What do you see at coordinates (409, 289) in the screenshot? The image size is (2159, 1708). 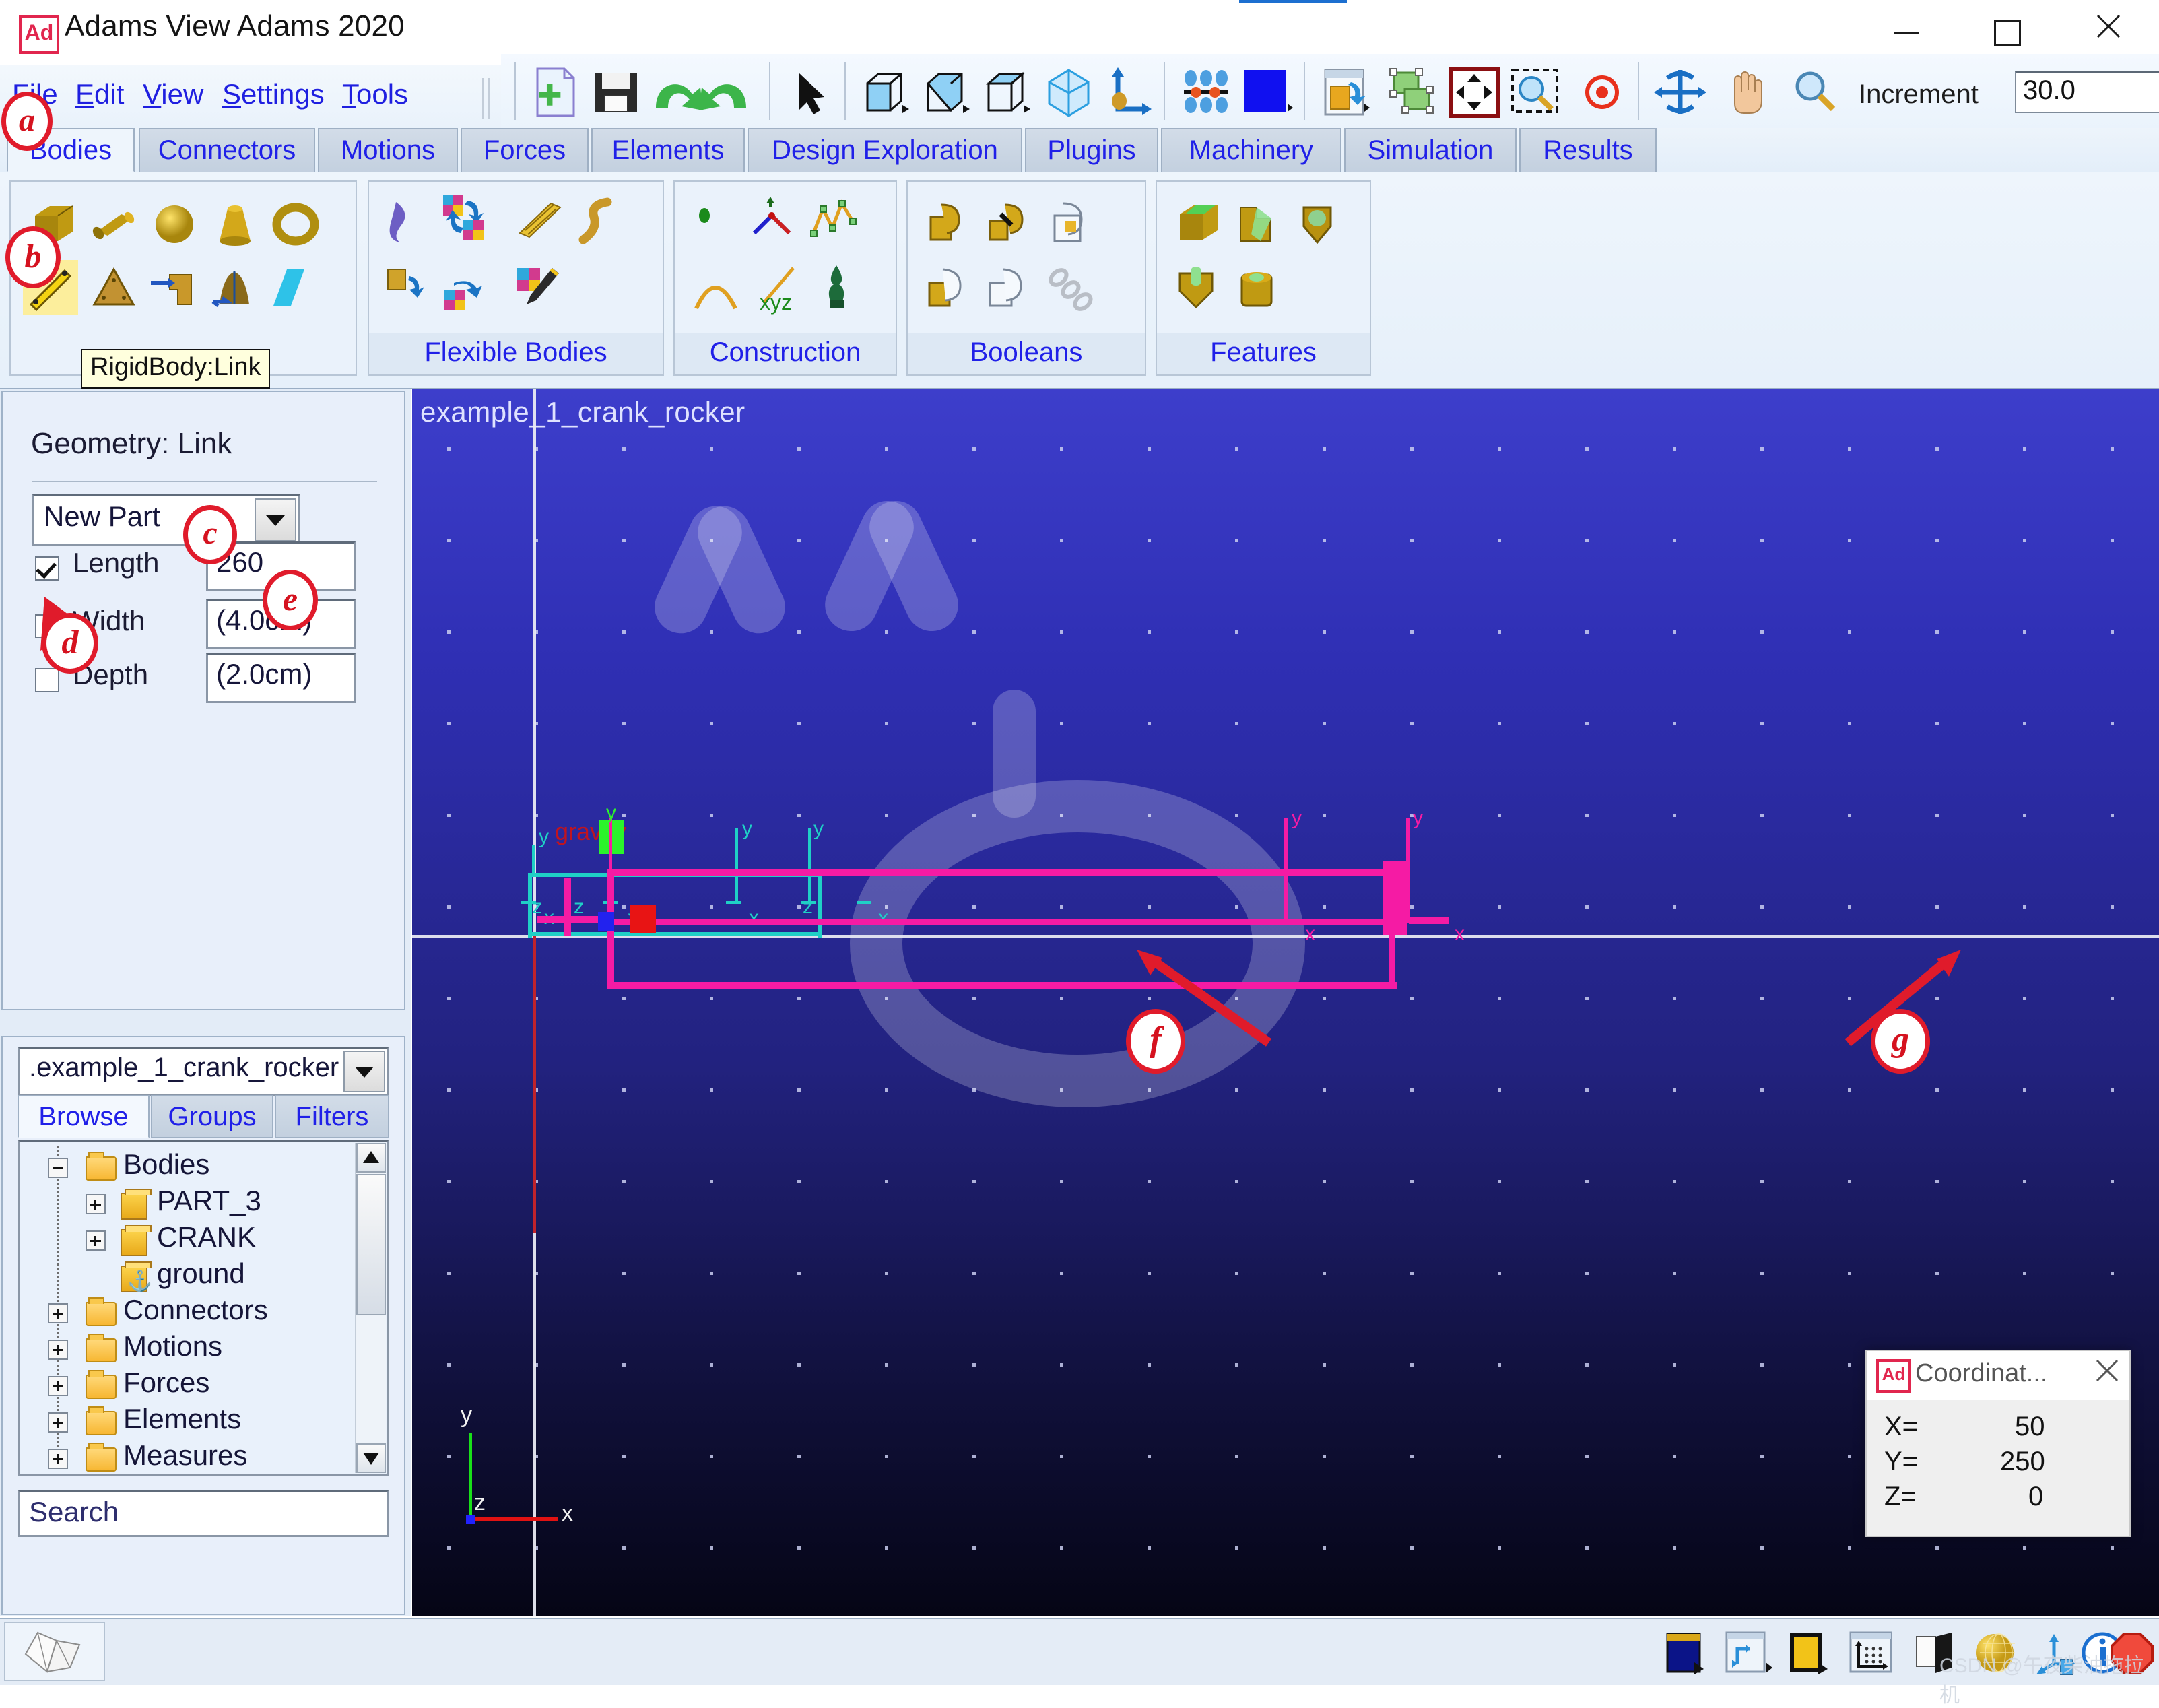 I see `discrete-flex-icon` at bounding box center [409, 289].